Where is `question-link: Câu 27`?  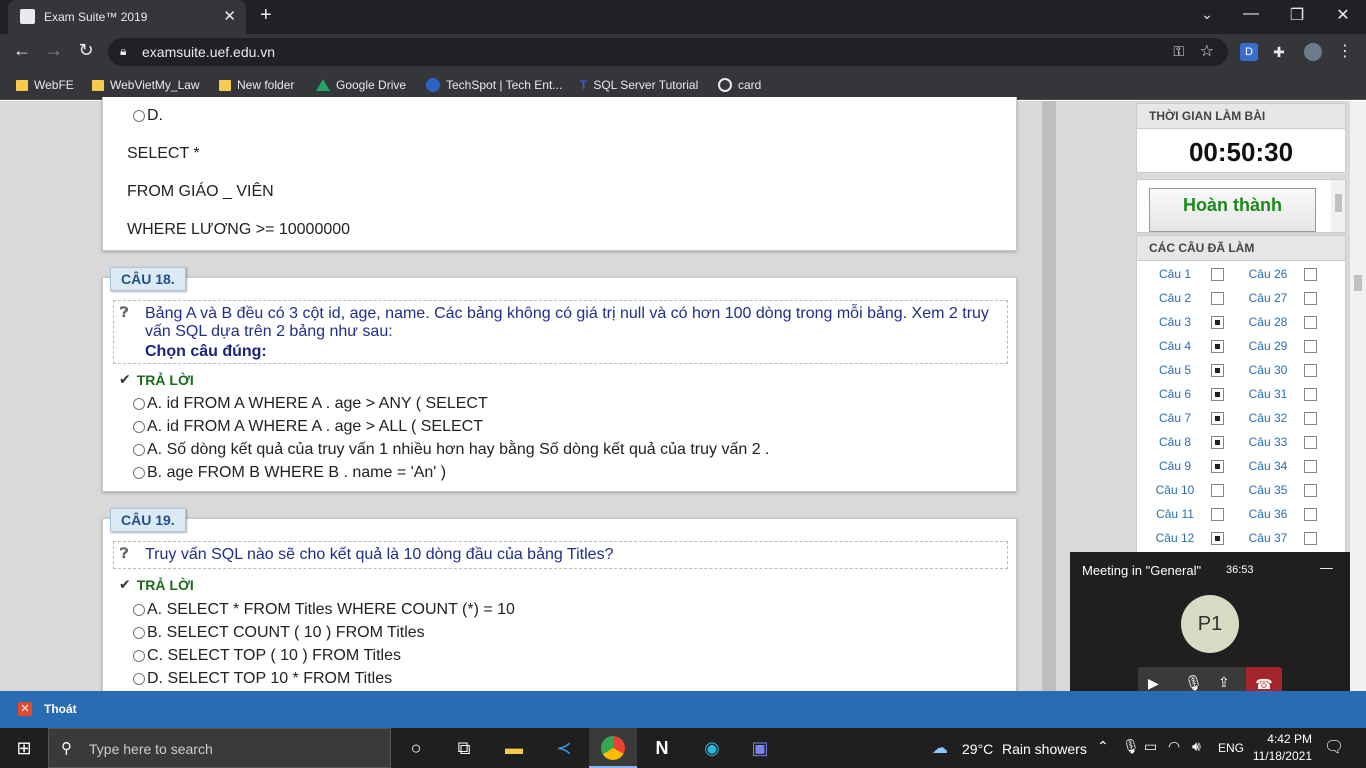 question-link: Câu 27 is located at coordinates (1268, 298).